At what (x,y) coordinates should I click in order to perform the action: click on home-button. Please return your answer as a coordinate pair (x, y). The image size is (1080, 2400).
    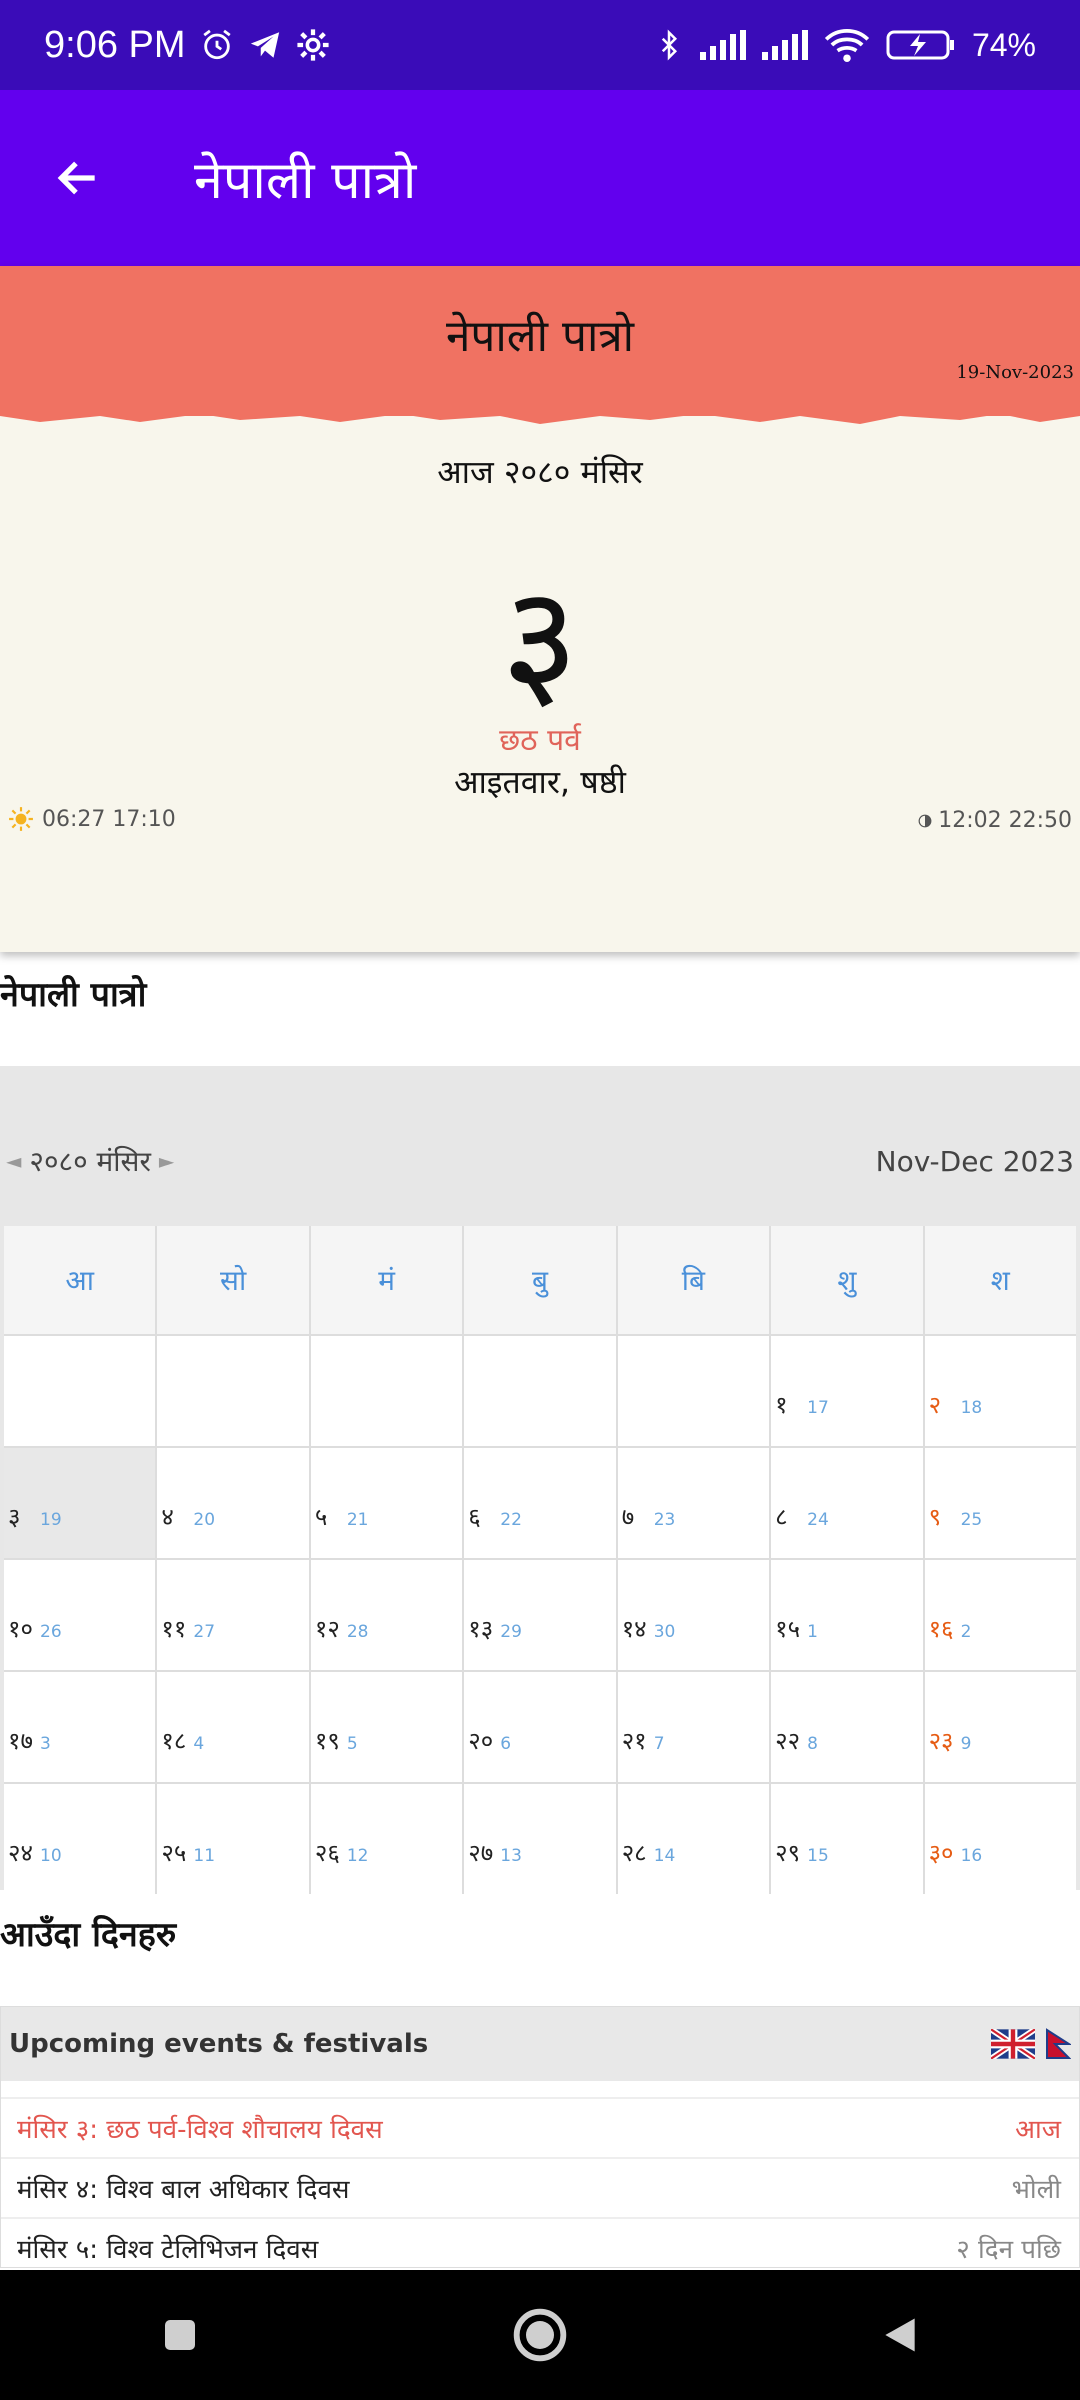
    Looking at the image, I should click on (540, 2335).